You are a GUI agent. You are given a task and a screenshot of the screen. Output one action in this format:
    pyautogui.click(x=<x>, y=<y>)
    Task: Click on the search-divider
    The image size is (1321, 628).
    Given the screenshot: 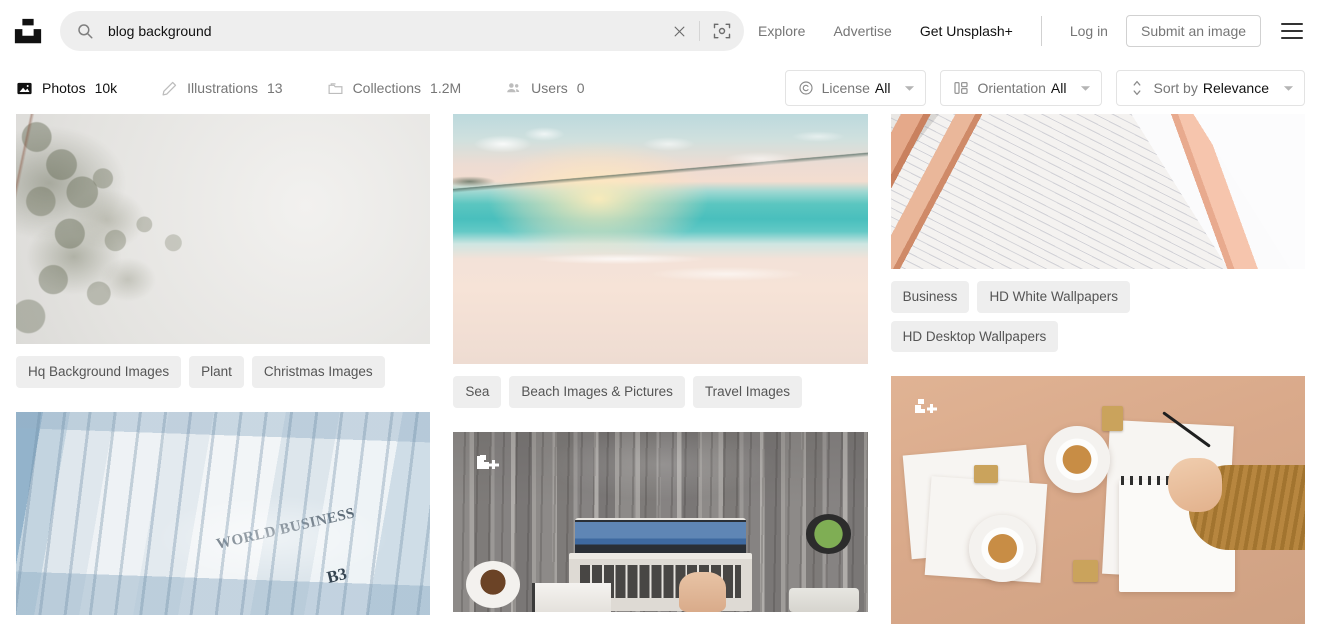 What is the action you would take?
    pyautogui.click(x=699, y=31)
    